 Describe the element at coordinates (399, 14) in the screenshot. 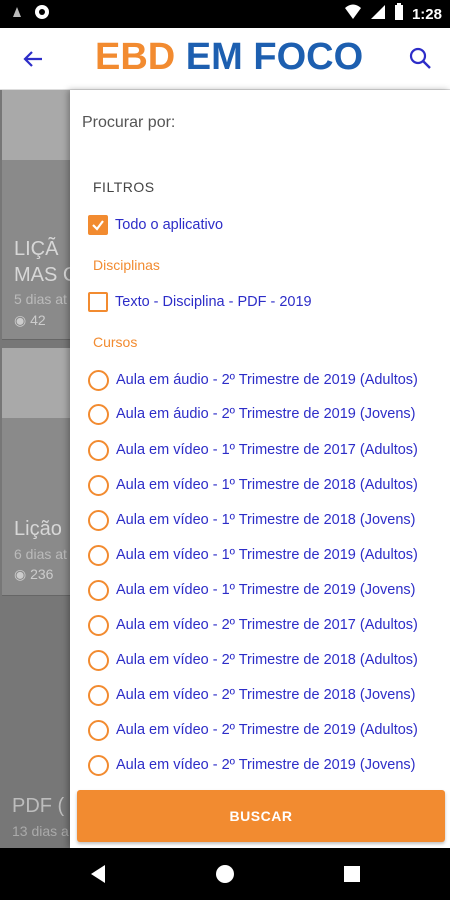

I see `battery-icon` at that location.